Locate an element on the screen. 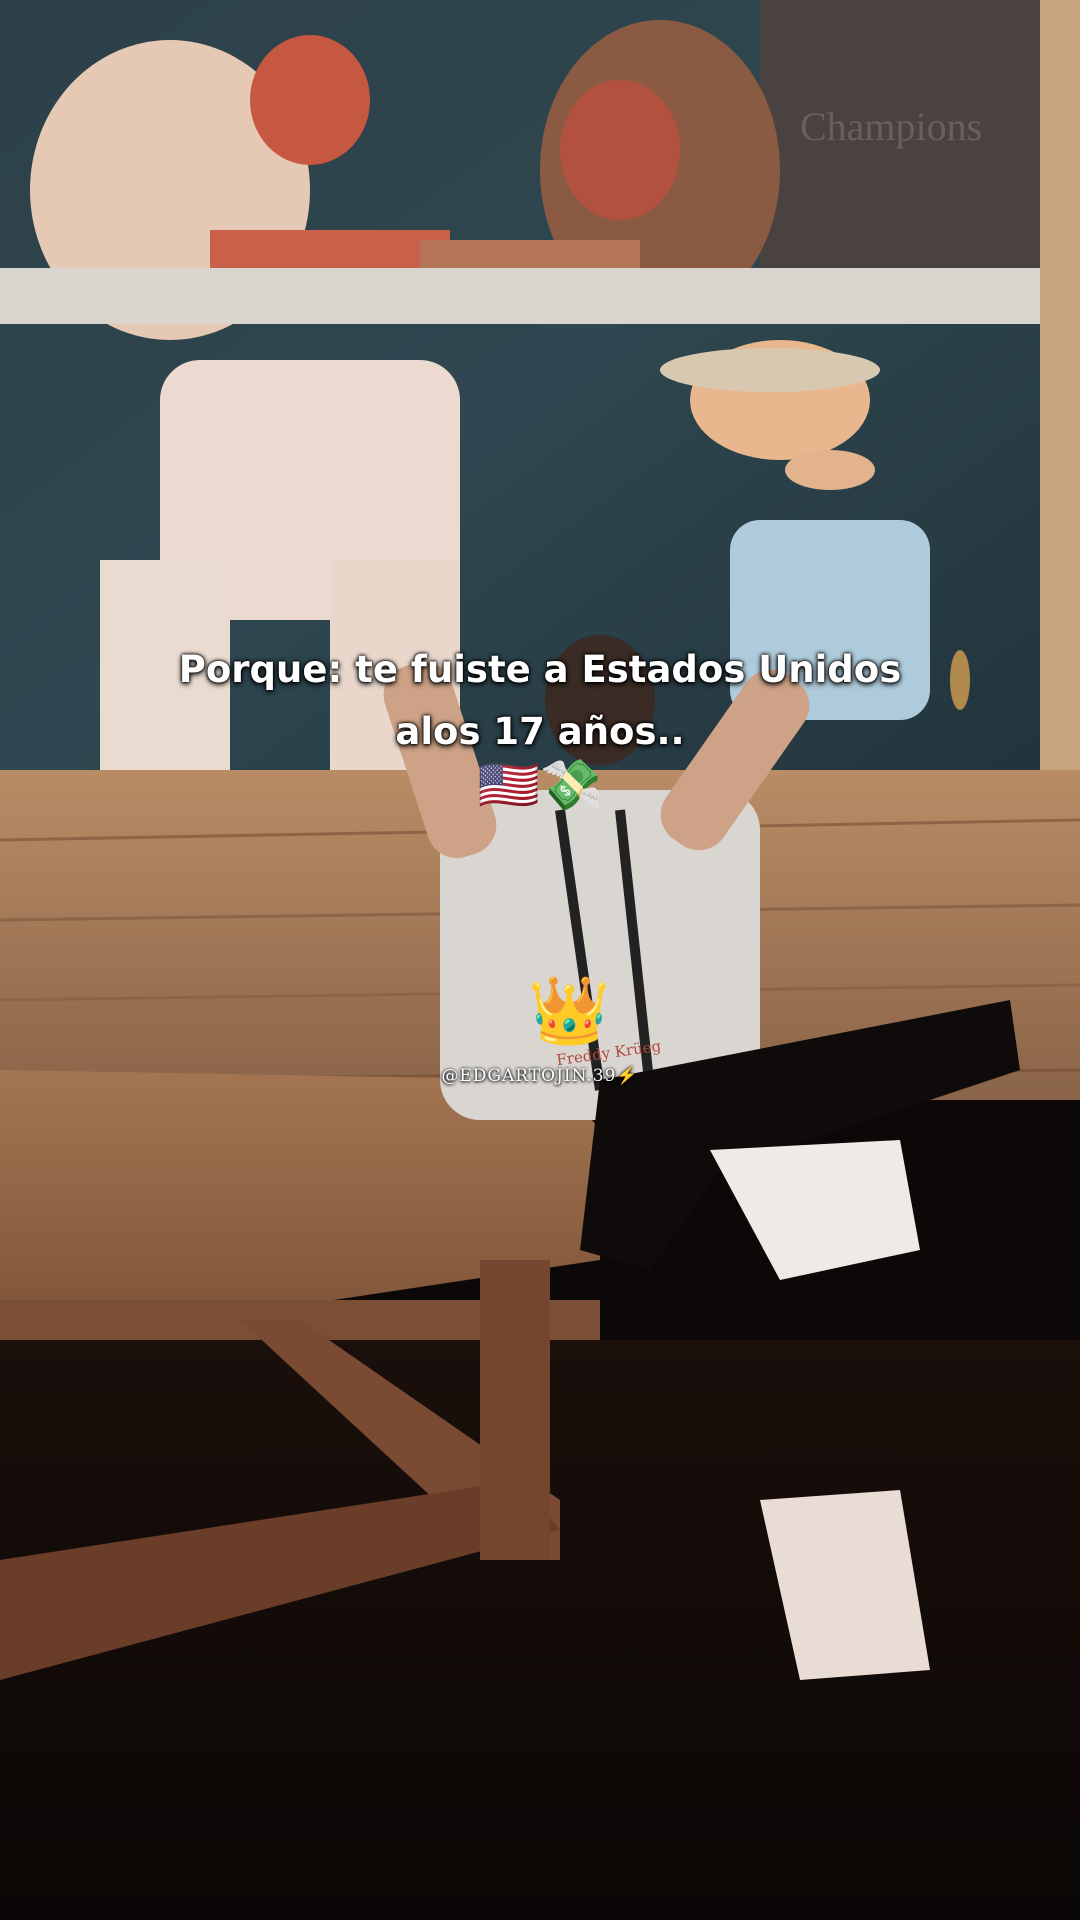 This screenshot has height=1920, width=1080. crown-emoji: 👑 is located at coordinates (569, 1010).